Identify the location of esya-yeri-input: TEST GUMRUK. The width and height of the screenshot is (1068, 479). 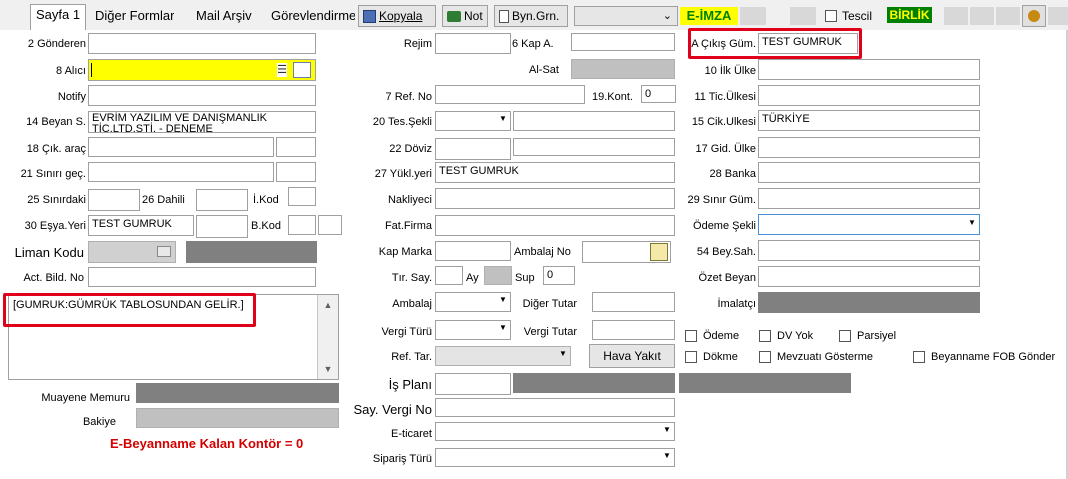
(141, 225).